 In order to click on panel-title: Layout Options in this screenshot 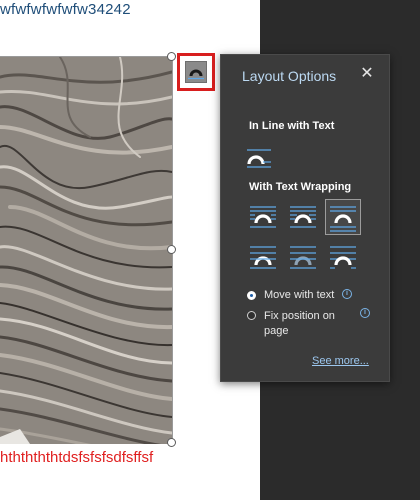, I will do `click(289, 76)`.